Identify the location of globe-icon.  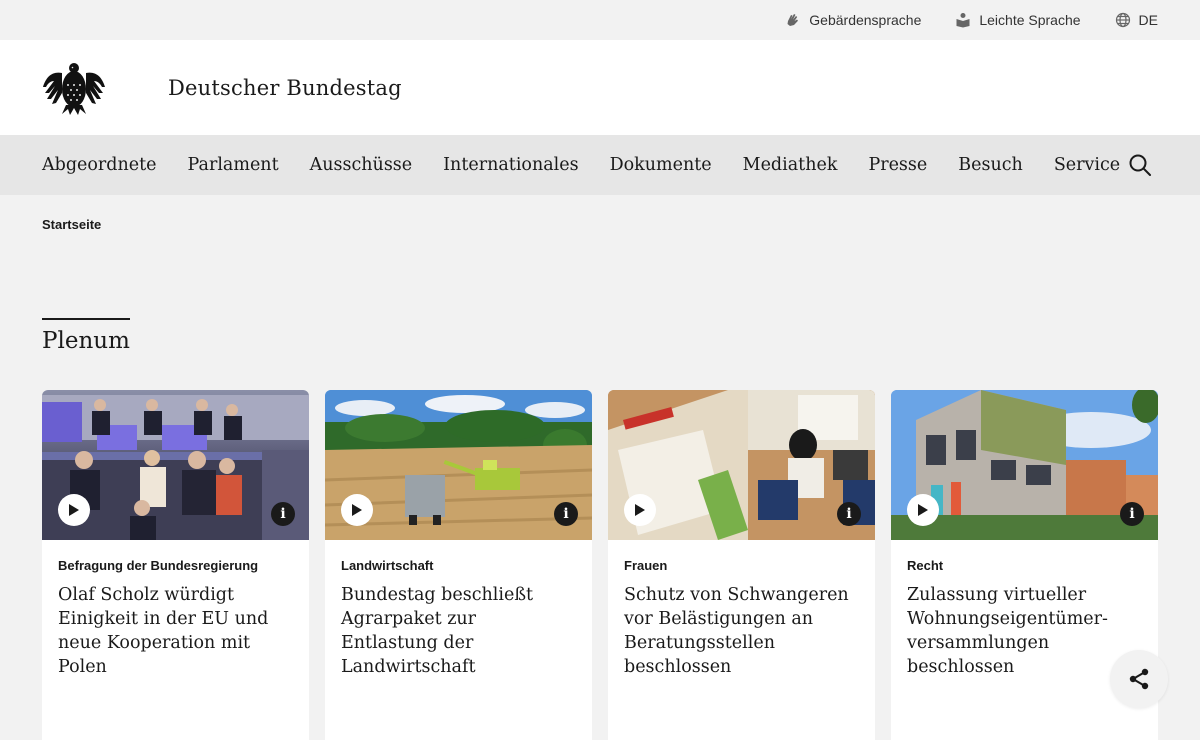
(1122, 20).